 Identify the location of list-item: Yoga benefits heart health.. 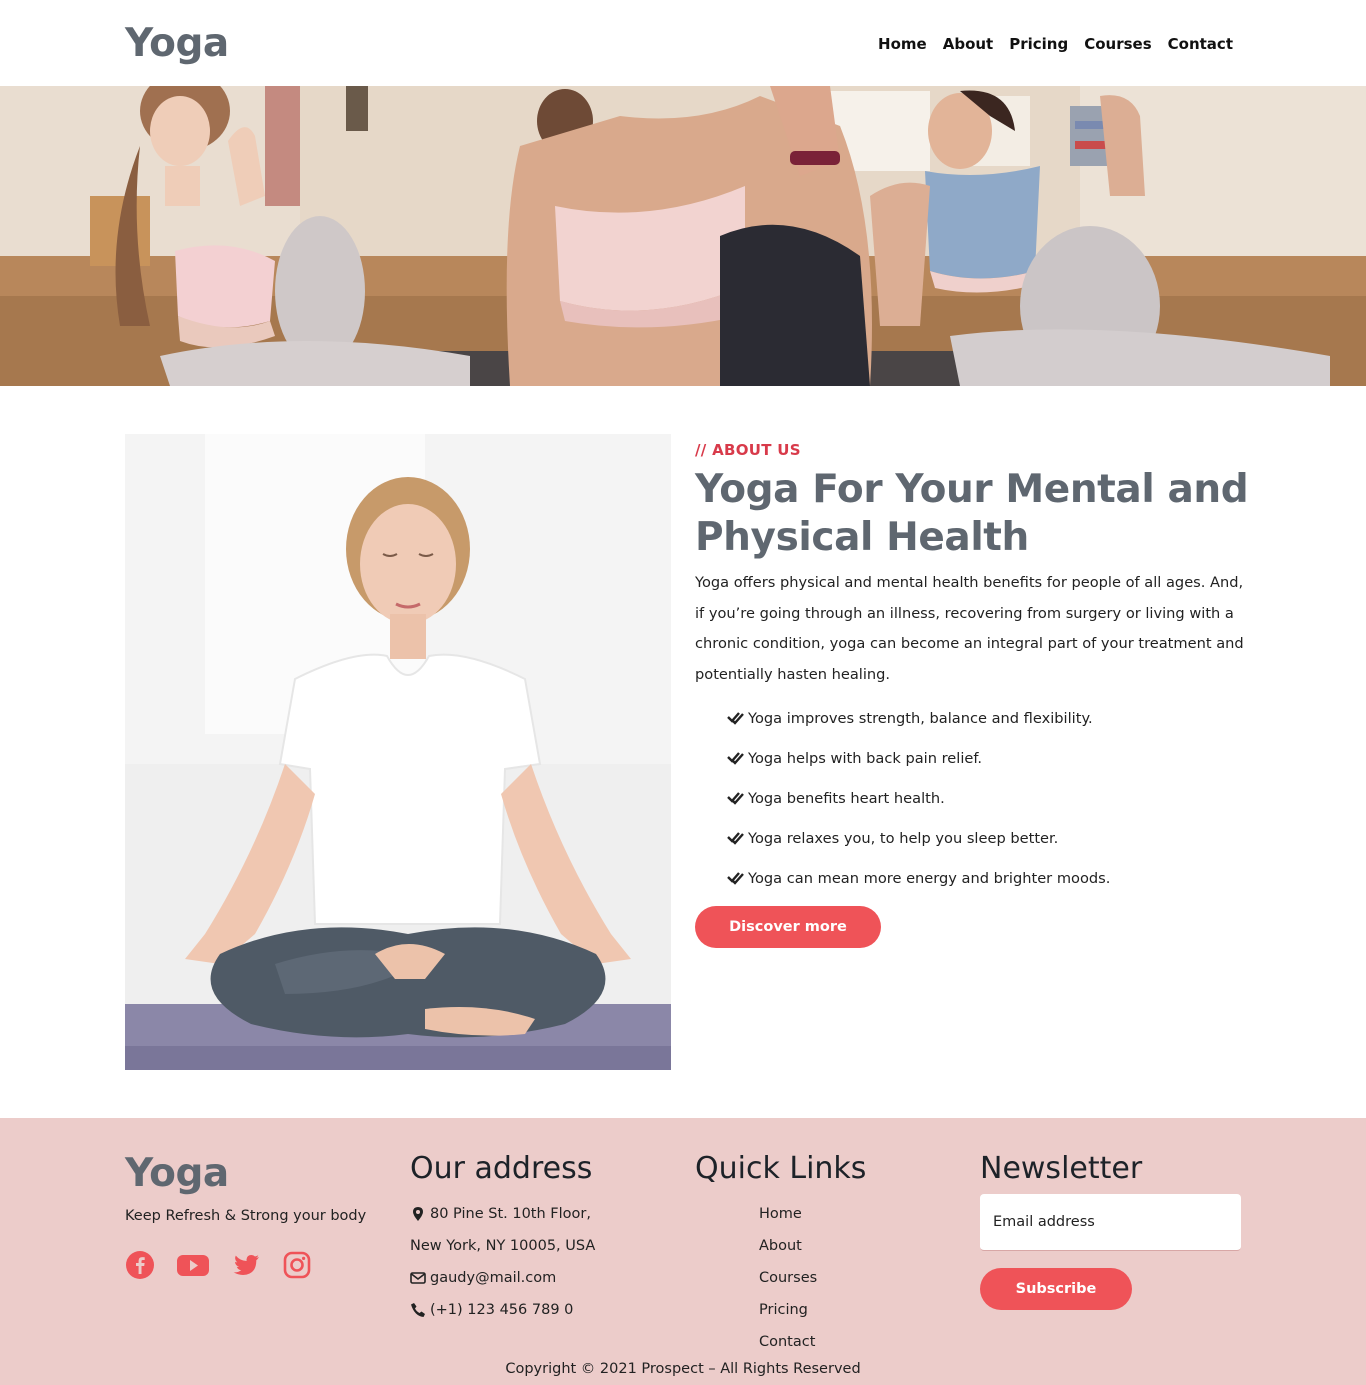
(918, 798).